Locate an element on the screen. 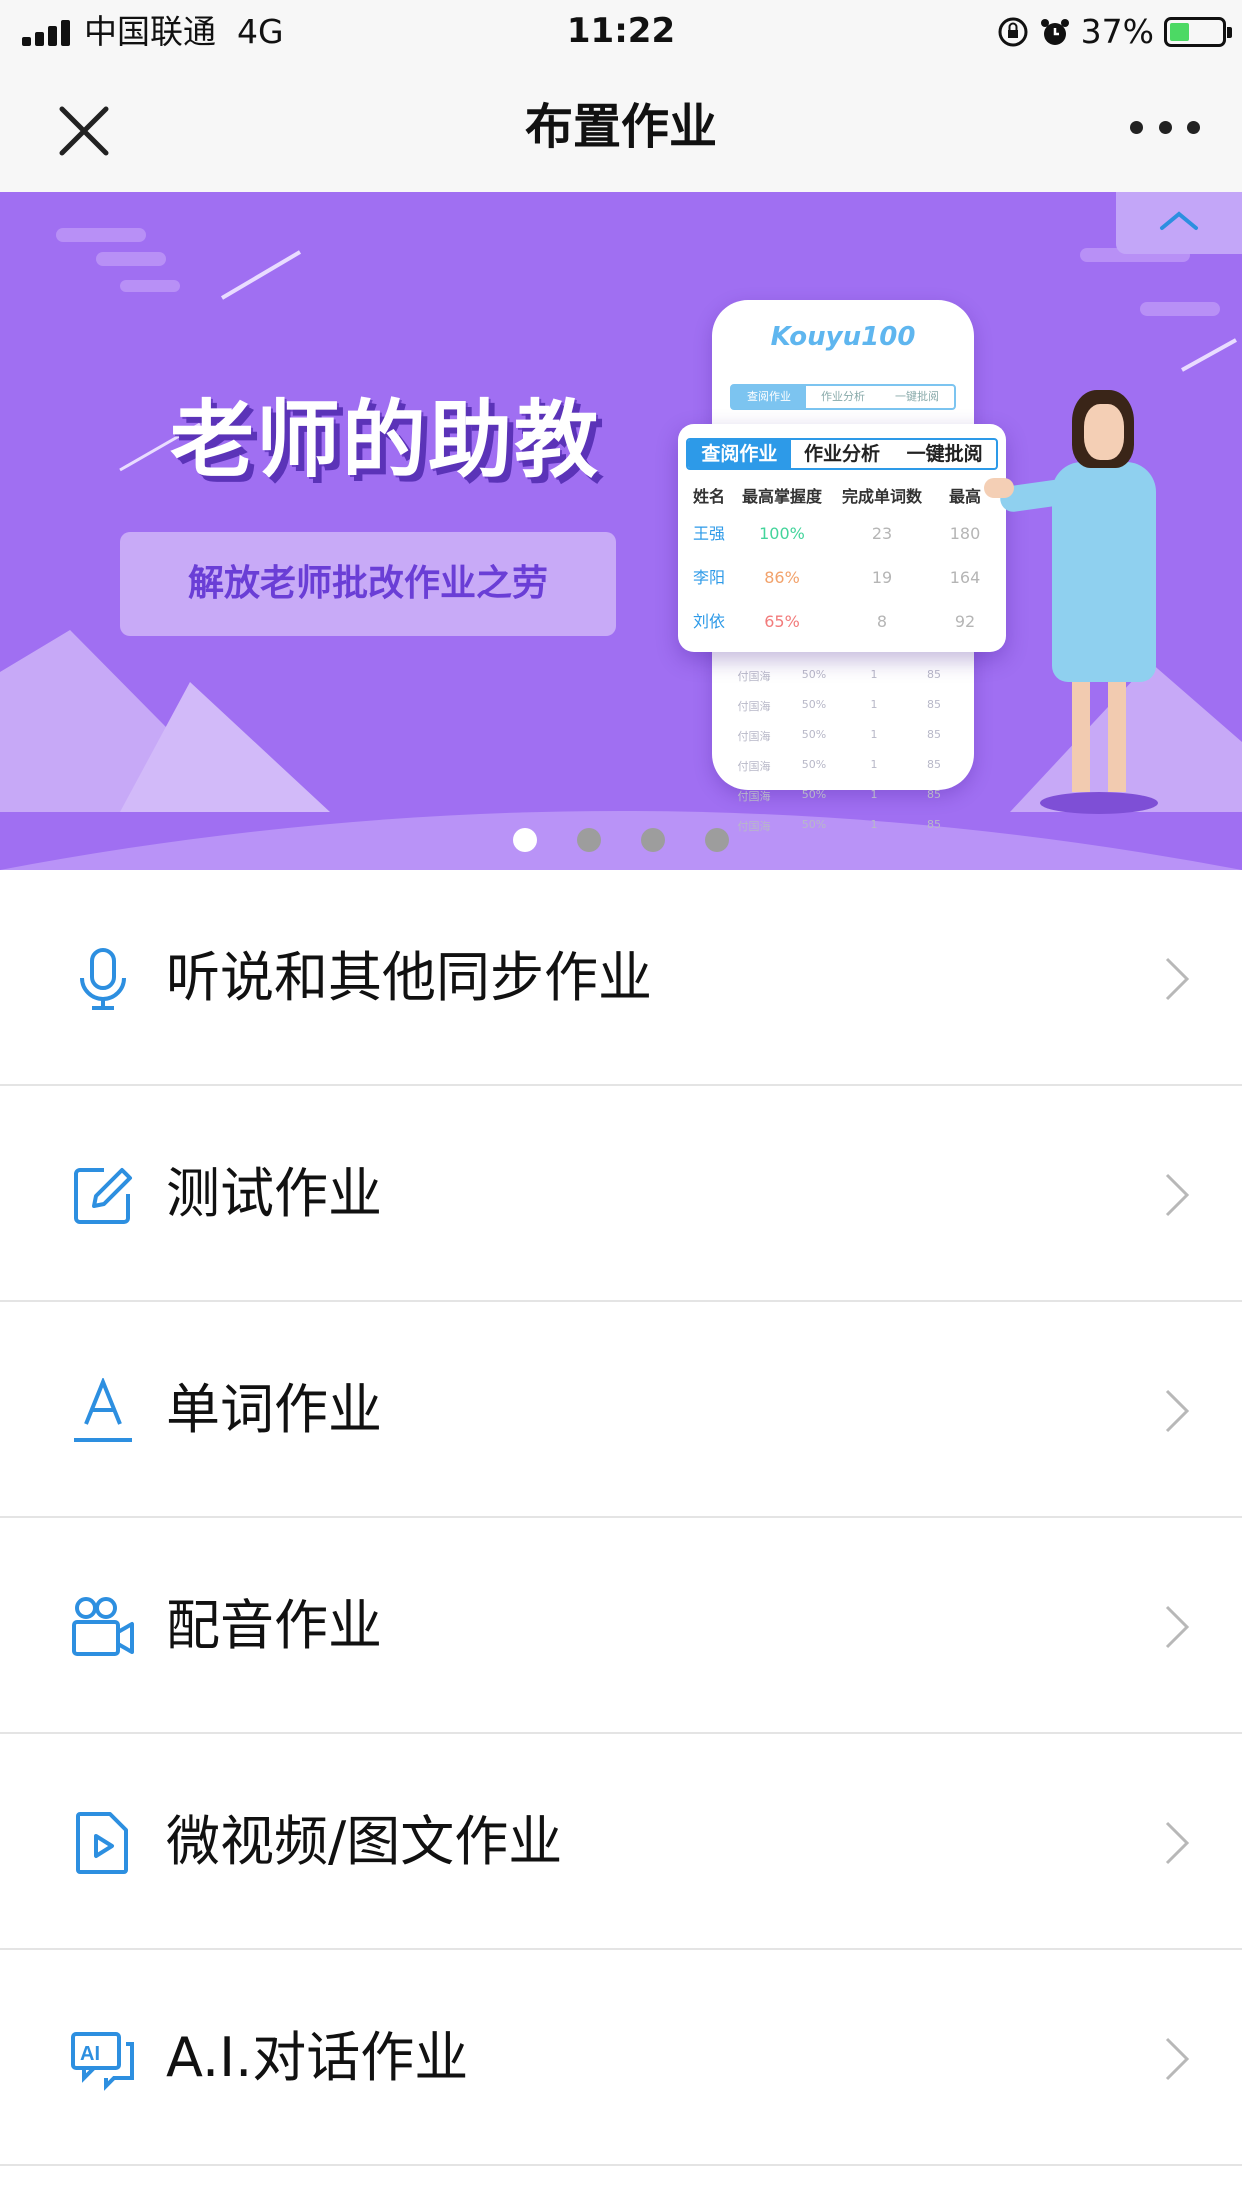 Image resolution: width=1242 pixels, height=2208 pixels. video-file-icon is located at coordinates (102, 1843).